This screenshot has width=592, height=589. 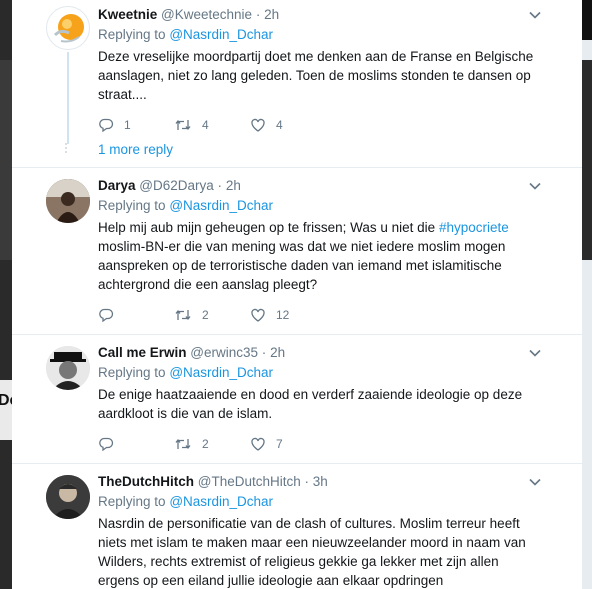 What do you see at coordinates (320, 15) in the screenshot?
I see `tweet-header: Kweetnie @Kweetechnie · 2h` at bounding box center [320, 15].